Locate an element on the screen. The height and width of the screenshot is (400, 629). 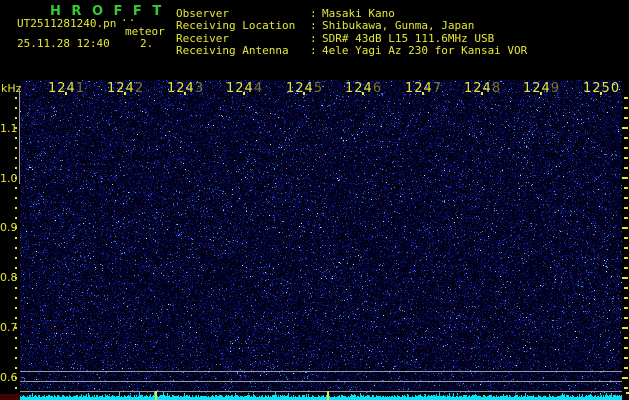
info-value: Masaki Kano is located at coordinates (358, 13).